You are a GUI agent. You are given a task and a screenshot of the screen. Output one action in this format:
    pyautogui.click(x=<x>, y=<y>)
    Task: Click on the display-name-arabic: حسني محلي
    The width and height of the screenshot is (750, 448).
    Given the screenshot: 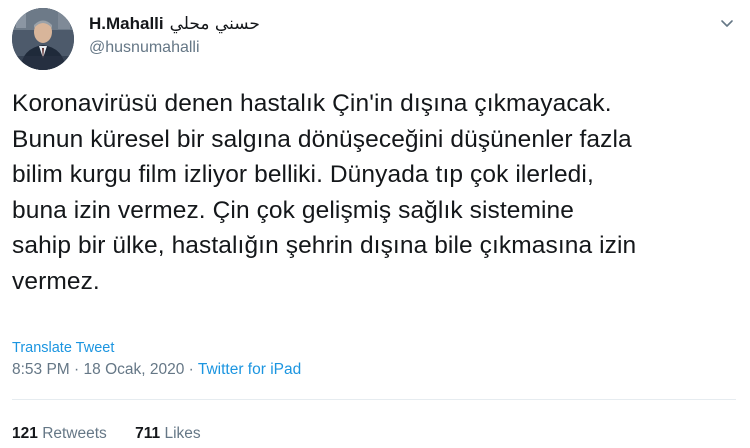 What is the action you would take?
    pyautogui.click(x=215, y=24)
    